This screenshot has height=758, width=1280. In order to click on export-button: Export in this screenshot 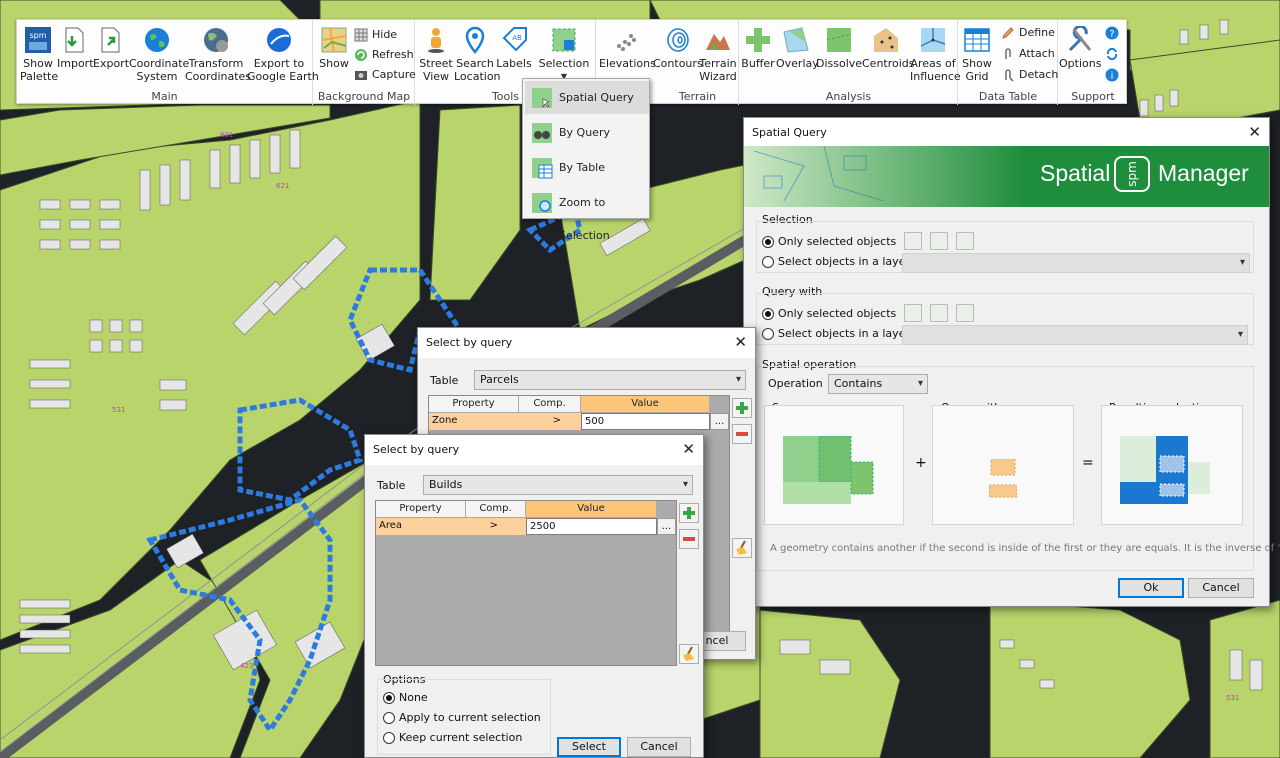, I will do `click(111, 47)`.